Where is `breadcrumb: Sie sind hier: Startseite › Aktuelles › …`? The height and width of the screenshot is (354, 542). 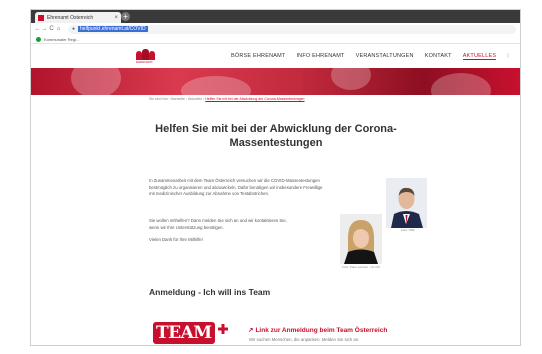
breadcrumb: Sie sind hier: Startseite › Aktuelles › … is located at coordinates (227, 99).